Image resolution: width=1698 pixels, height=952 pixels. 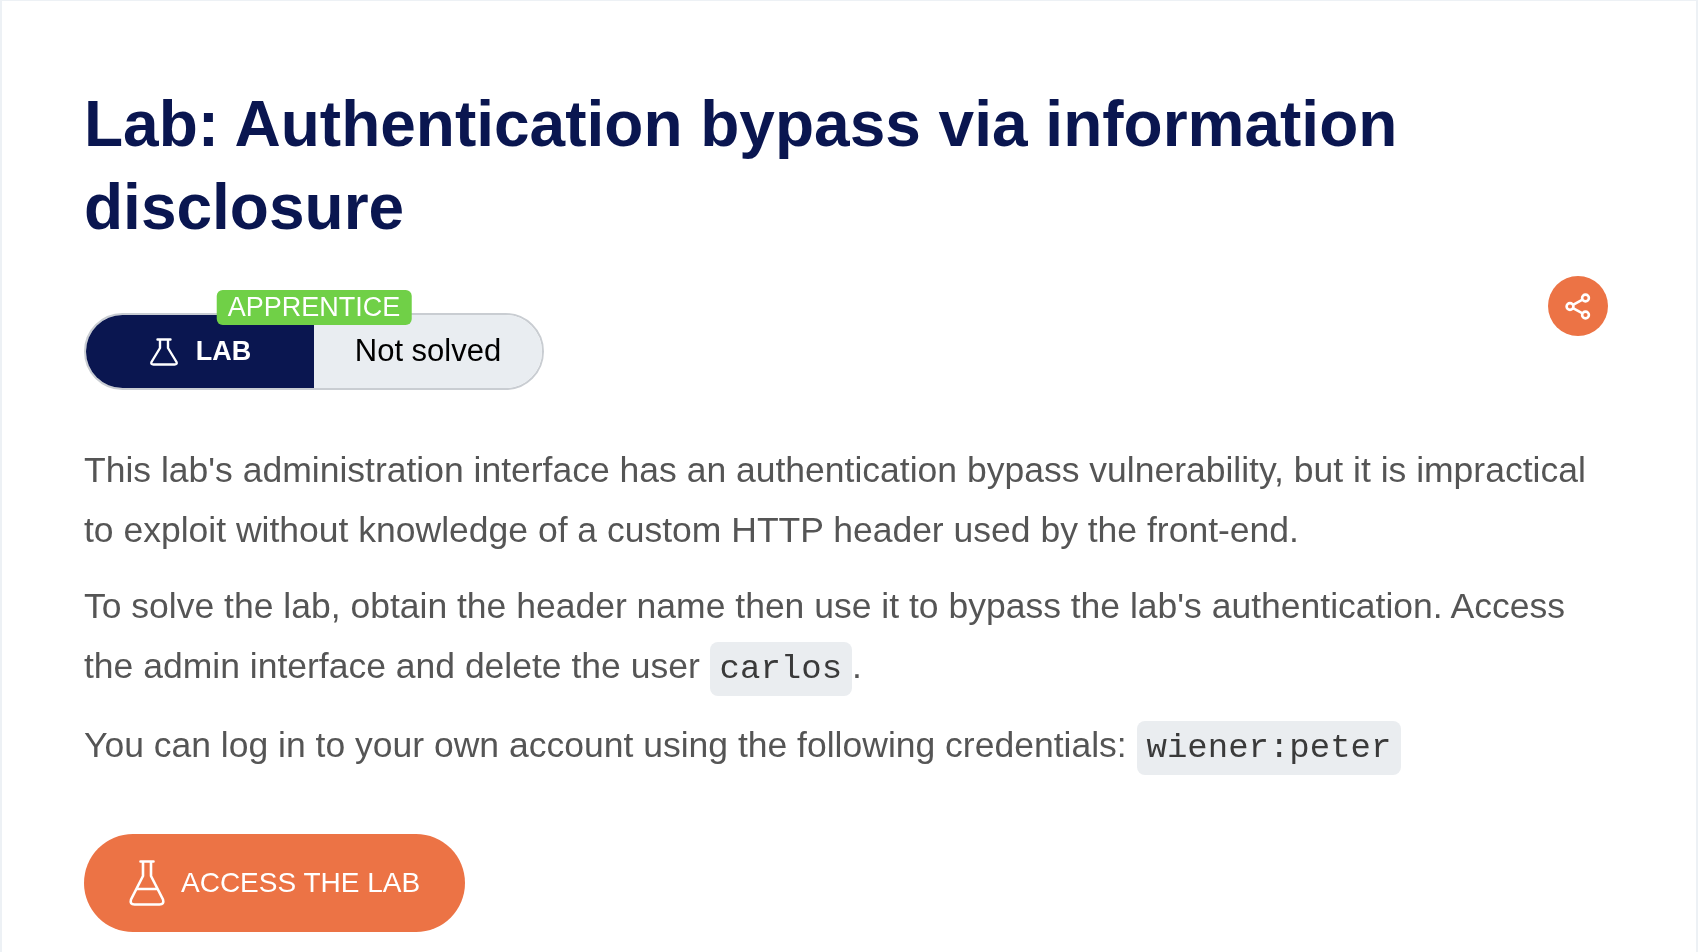 What do you see at coordinates (835, 500) in the screenshot?
I see `description-paragraph: This lab's administration interface has an authentication bypass vulnerability, but it is impractical to exploit without knowledge of a custom HTTP header used by the front-end.` at bounding box center [835, 500].